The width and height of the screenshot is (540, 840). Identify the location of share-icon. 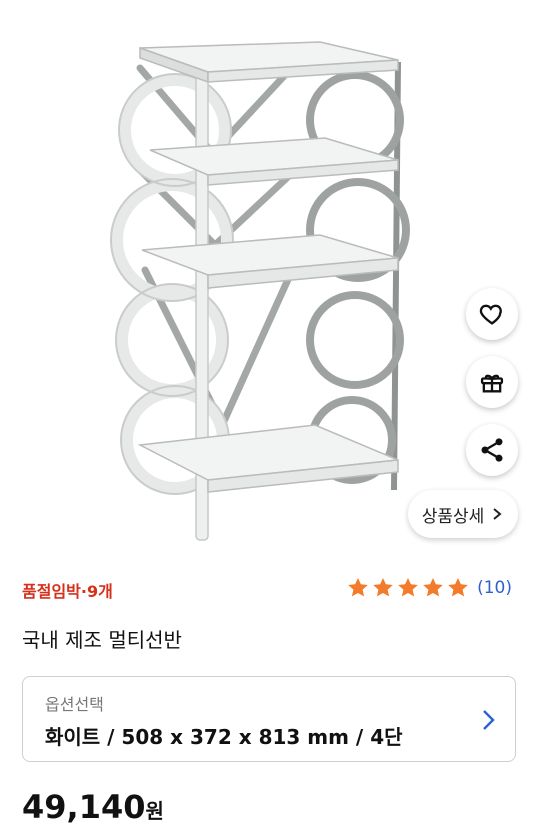
(492, 450).